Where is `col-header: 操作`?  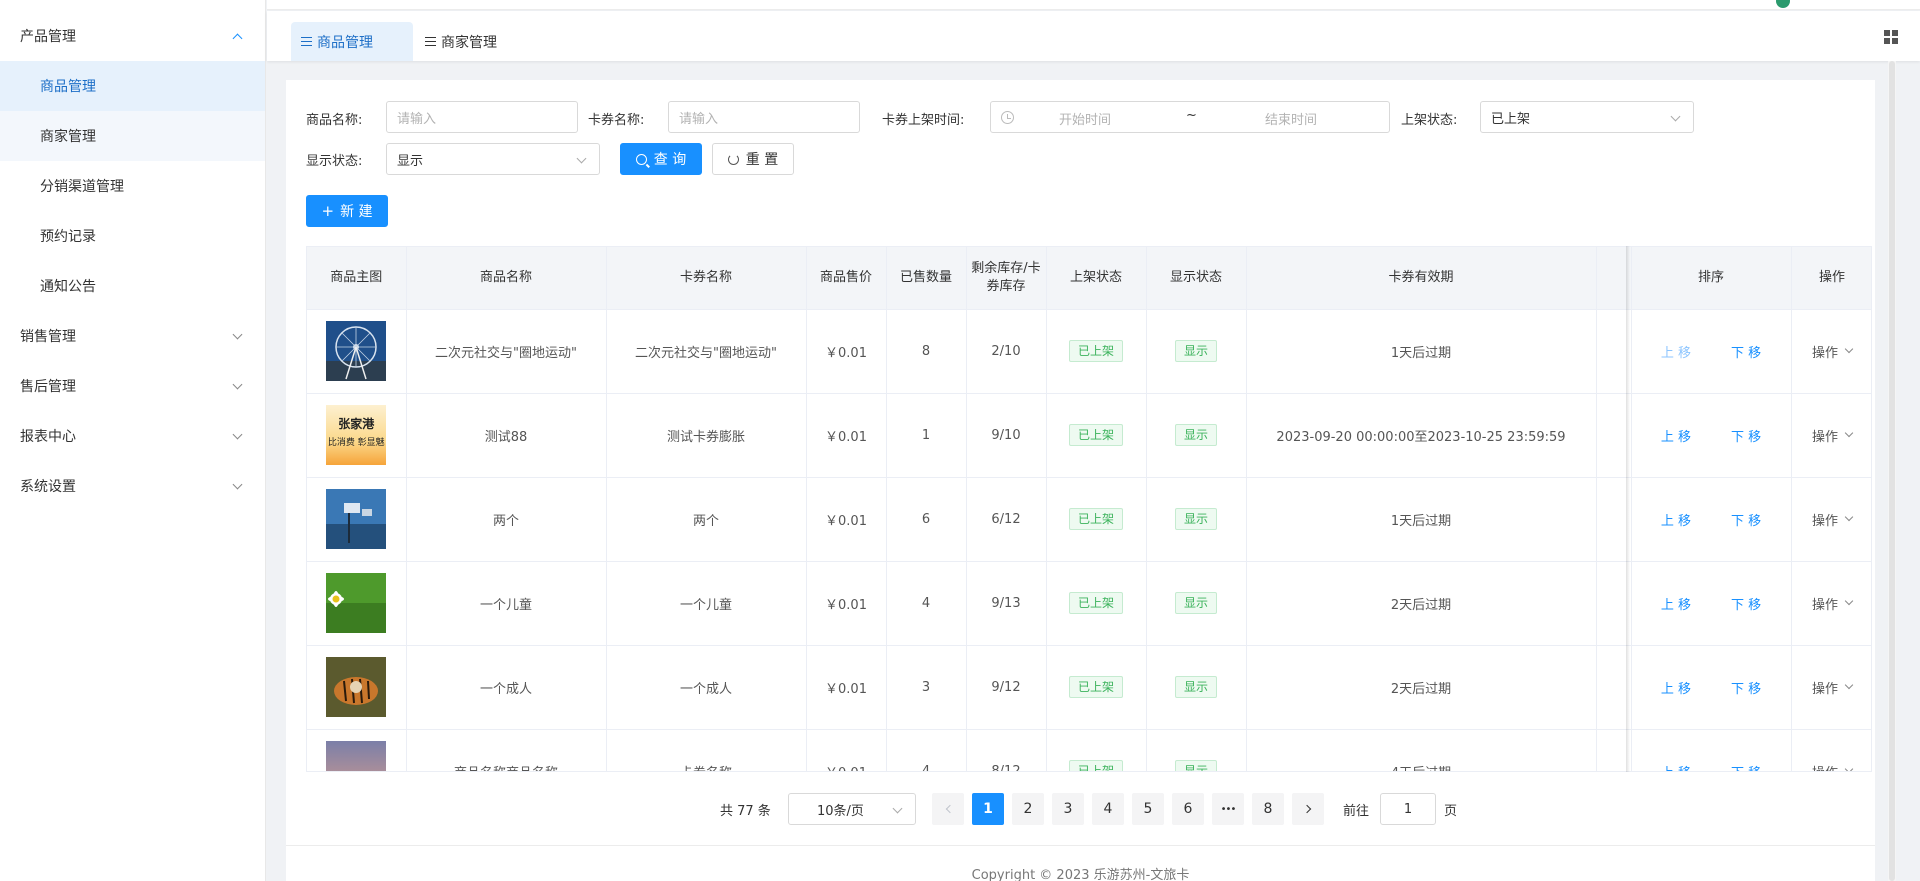 col-header: 操作 is located at coordinates (1831, 278).